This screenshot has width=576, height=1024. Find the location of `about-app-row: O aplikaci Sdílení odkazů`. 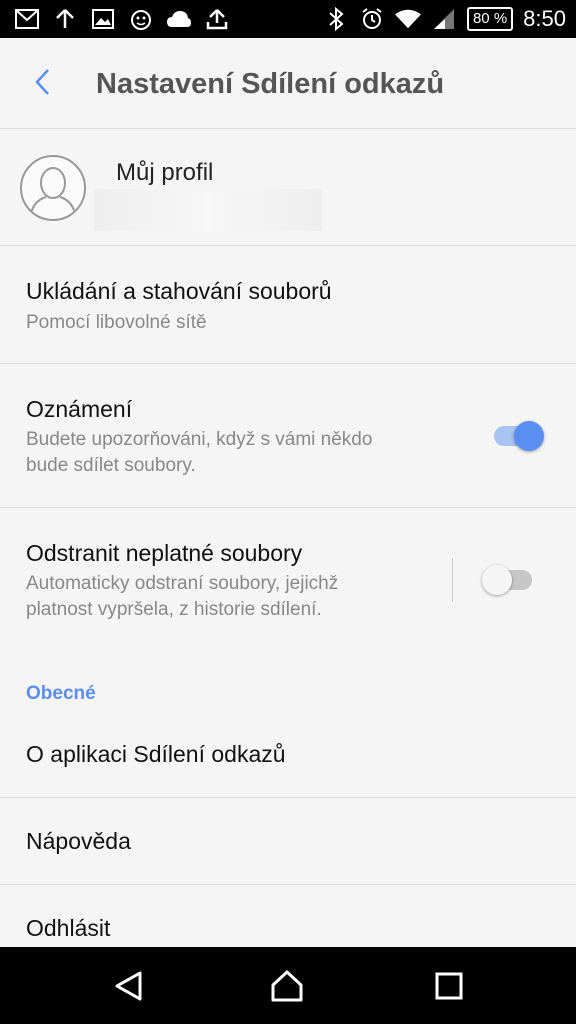

about-app-row: O aplikaci Sdílení odkazů is located at coordinates (288, 754).